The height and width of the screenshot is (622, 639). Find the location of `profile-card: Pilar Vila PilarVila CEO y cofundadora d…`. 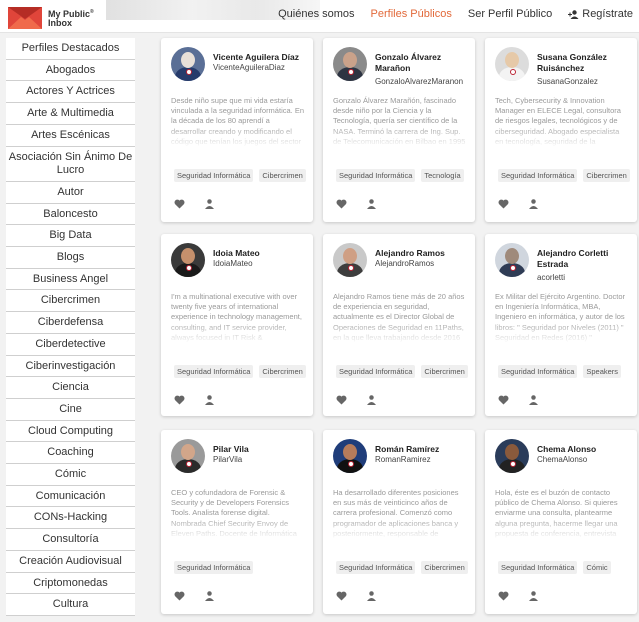

profile-card: Pilar Vila PilarVila CEO y cofundadora d… is located at coordinates (237, 522).